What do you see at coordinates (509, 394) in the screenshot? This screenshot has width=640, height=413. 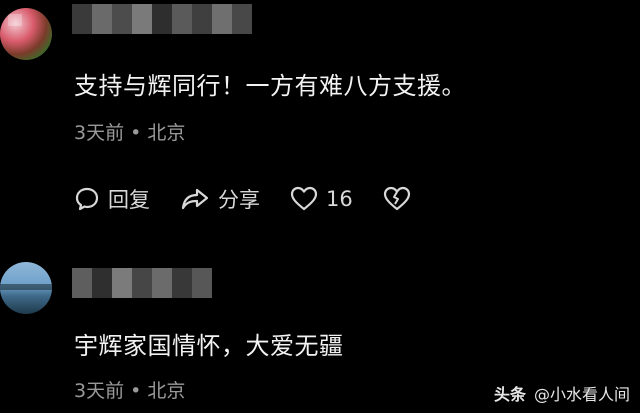 I see `watermark-brand: 头条` at bounding box center [509, 394].